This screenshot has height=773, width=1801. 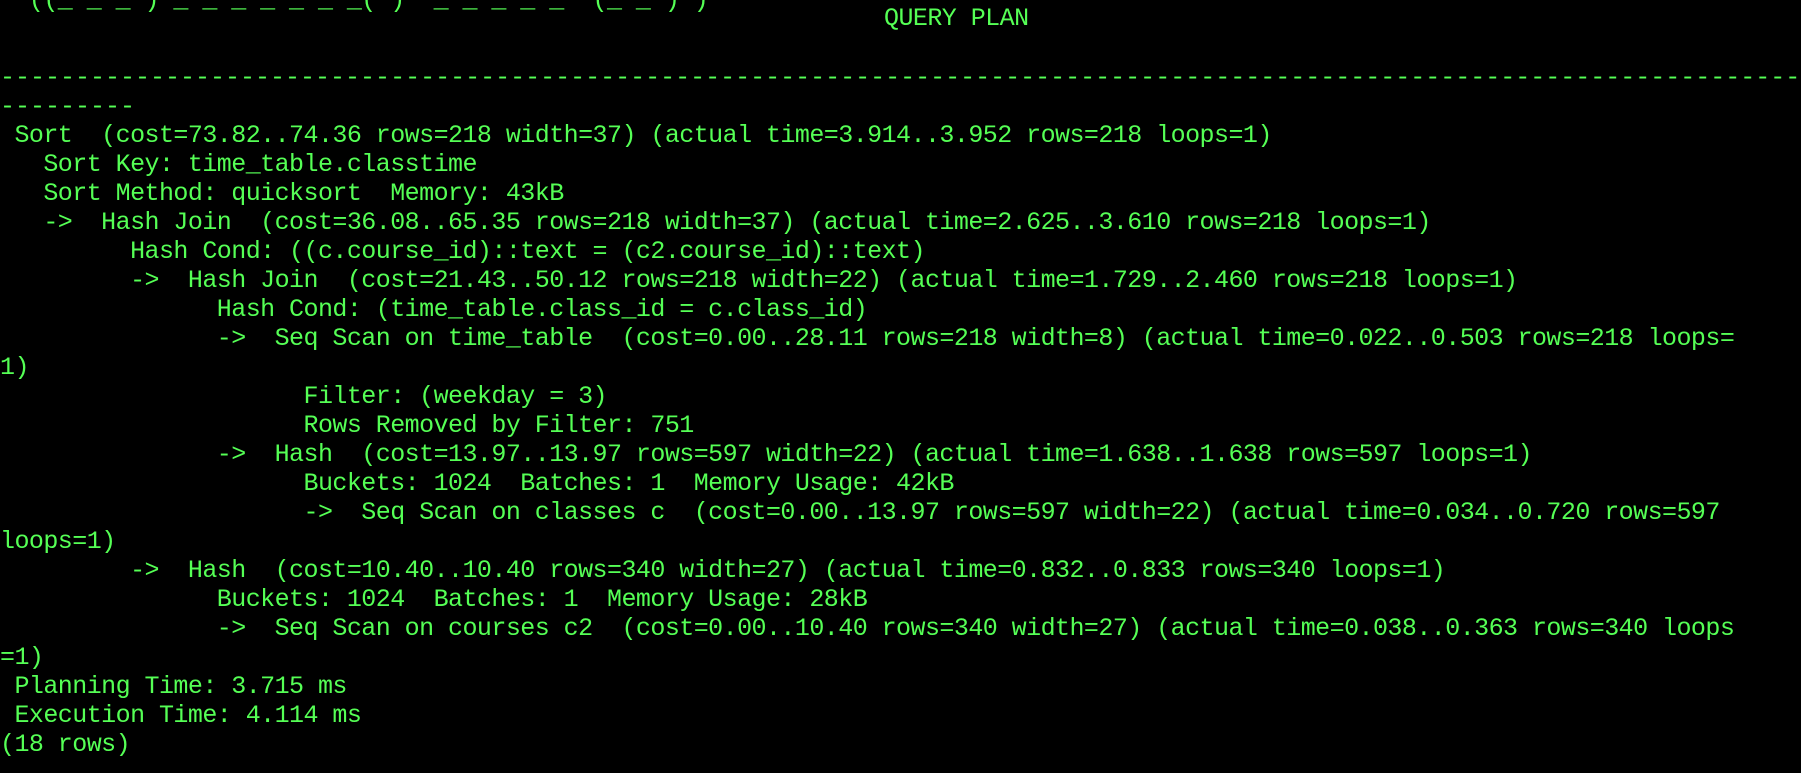 I want to click on plan-line: =1), so click(x=22, y=657).